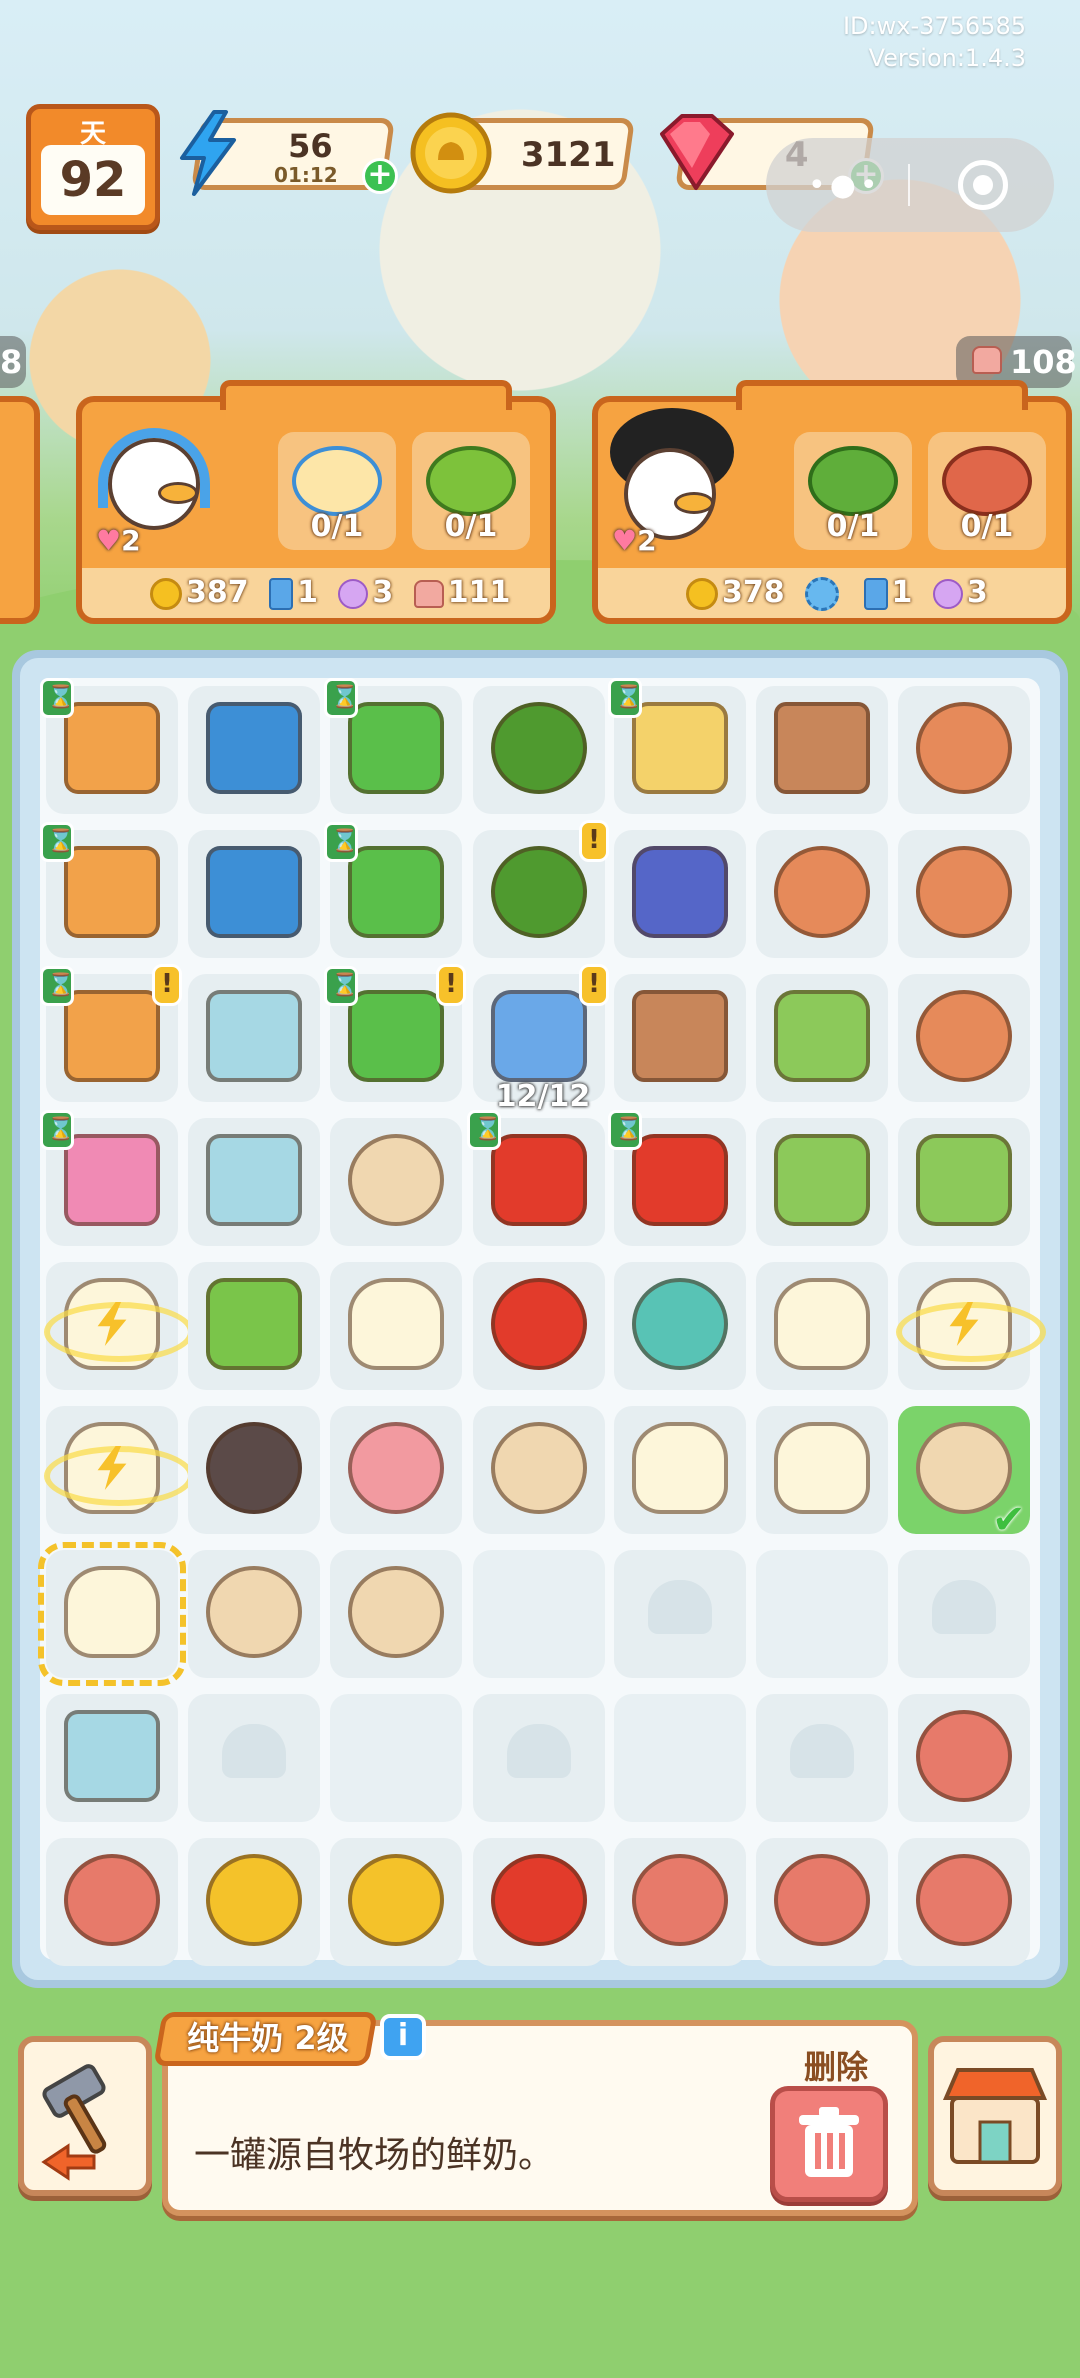  I want to click on delete-button, so click(829, 2144).